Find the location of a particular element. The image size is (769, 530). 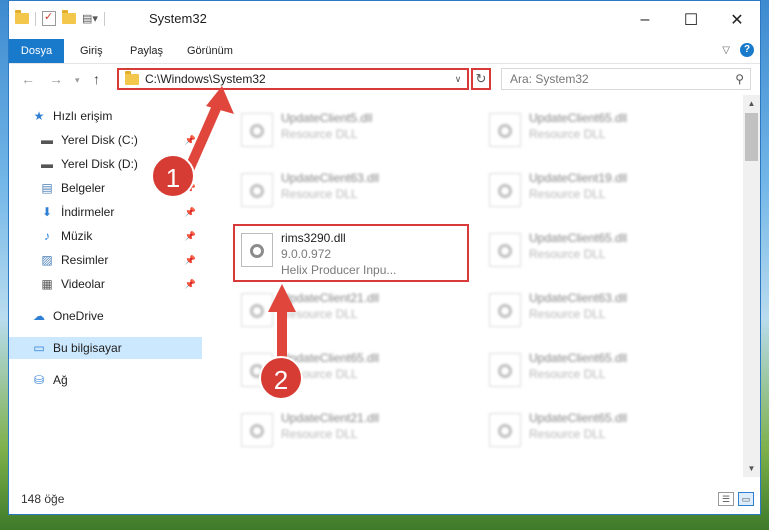

search-input: Ara: System32 ⚲ is located at coordinates (626, 79).